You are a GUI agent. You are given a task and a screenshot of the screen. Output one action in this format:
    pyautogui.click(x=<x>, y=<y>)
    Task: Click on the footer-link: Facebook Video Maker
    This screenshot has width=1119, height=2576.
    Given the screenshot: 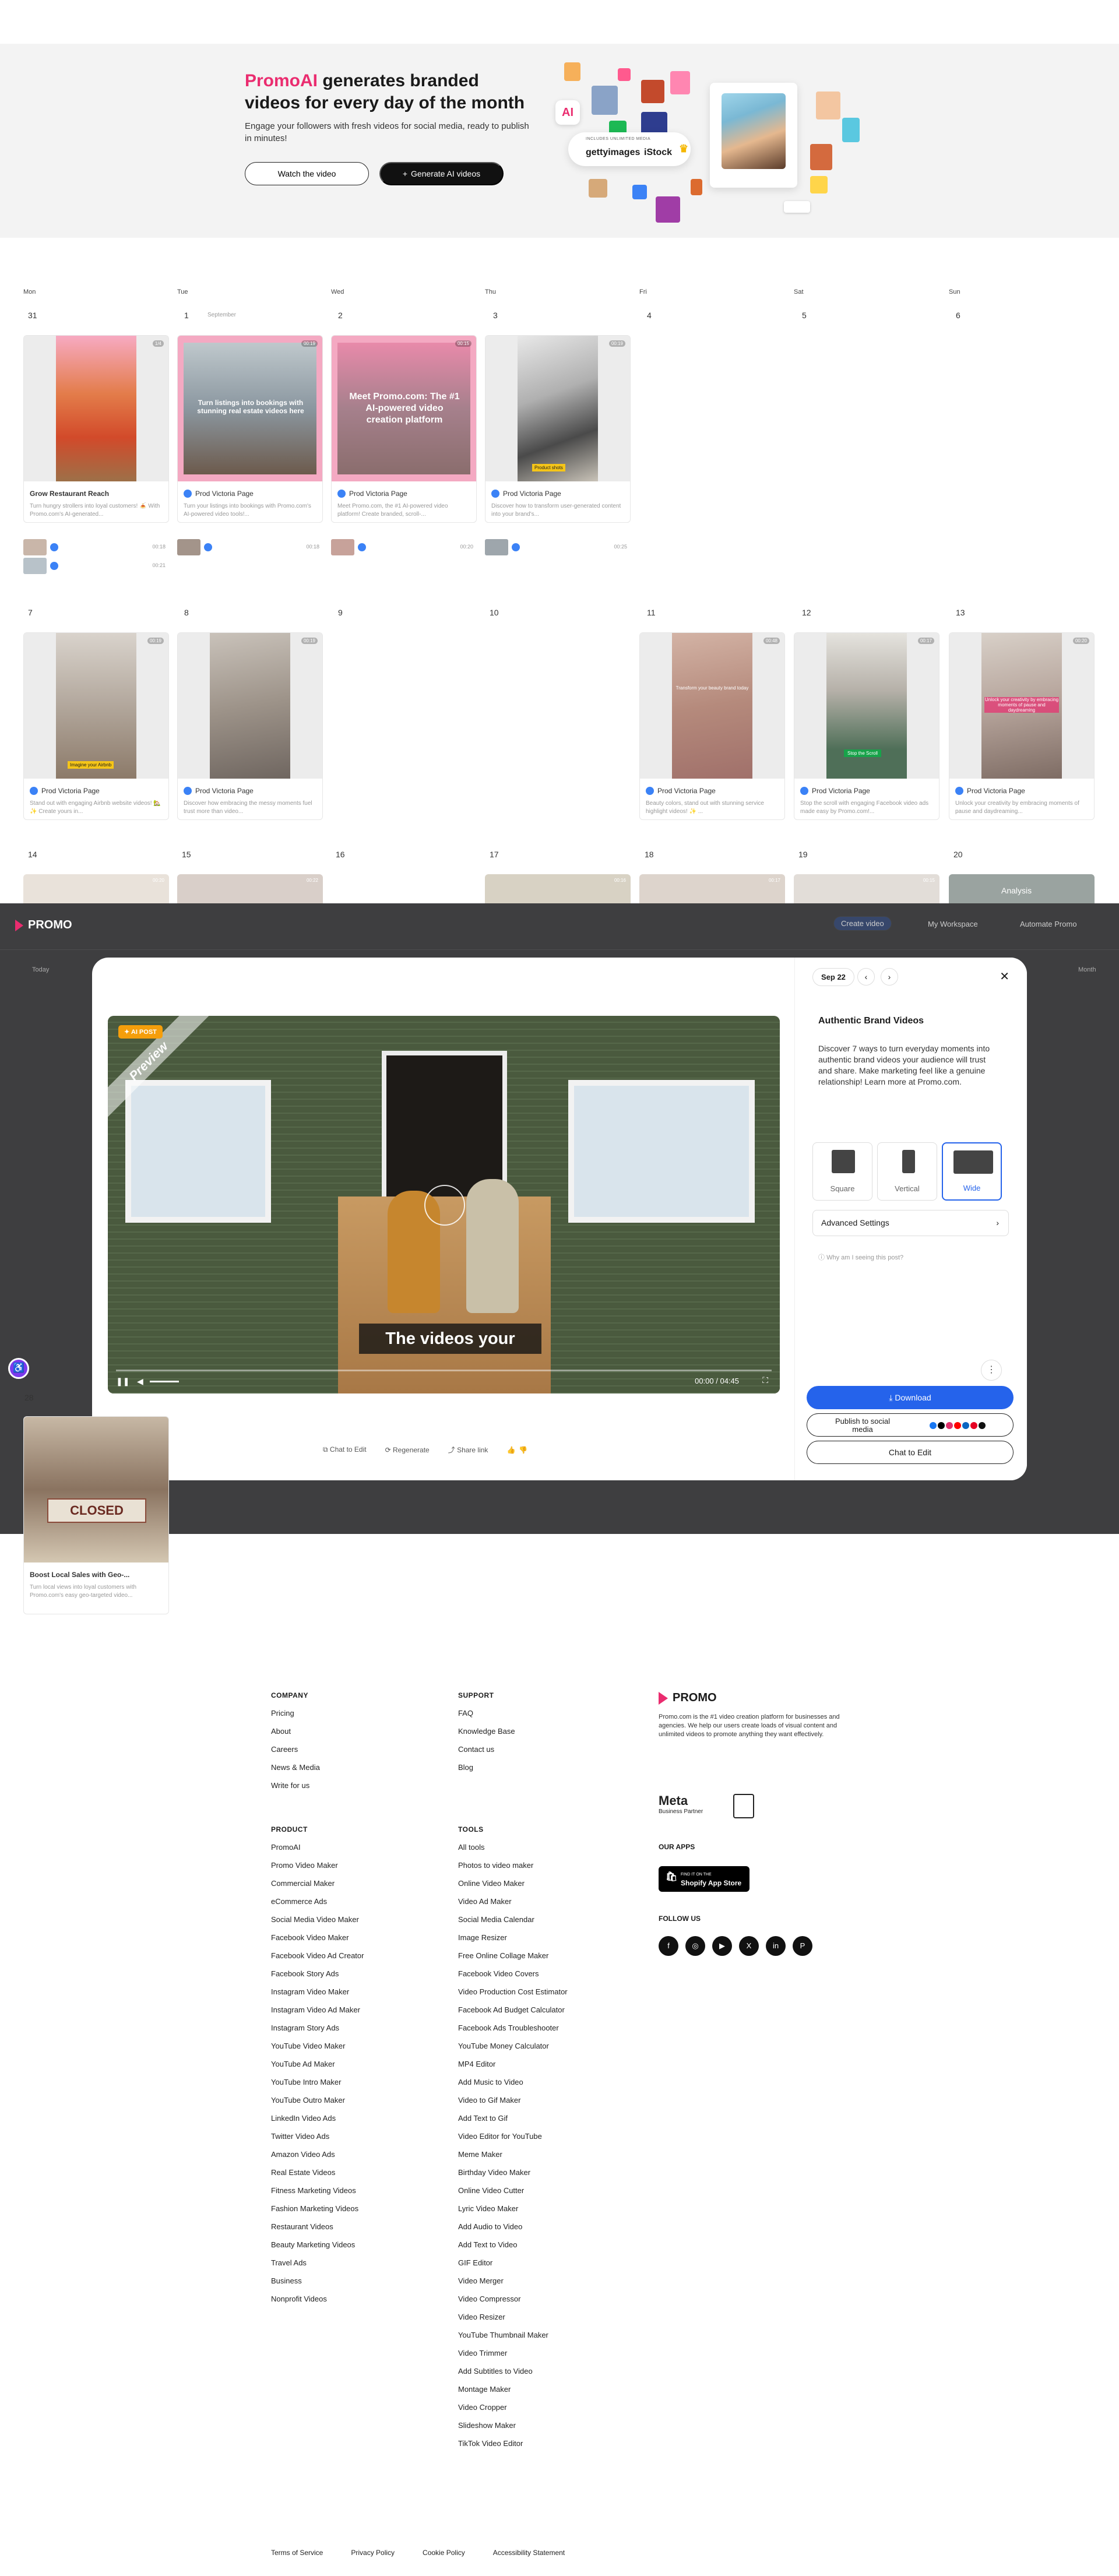 What is the action you would take?
    pyautogui.click(x=317, y=1941)
    